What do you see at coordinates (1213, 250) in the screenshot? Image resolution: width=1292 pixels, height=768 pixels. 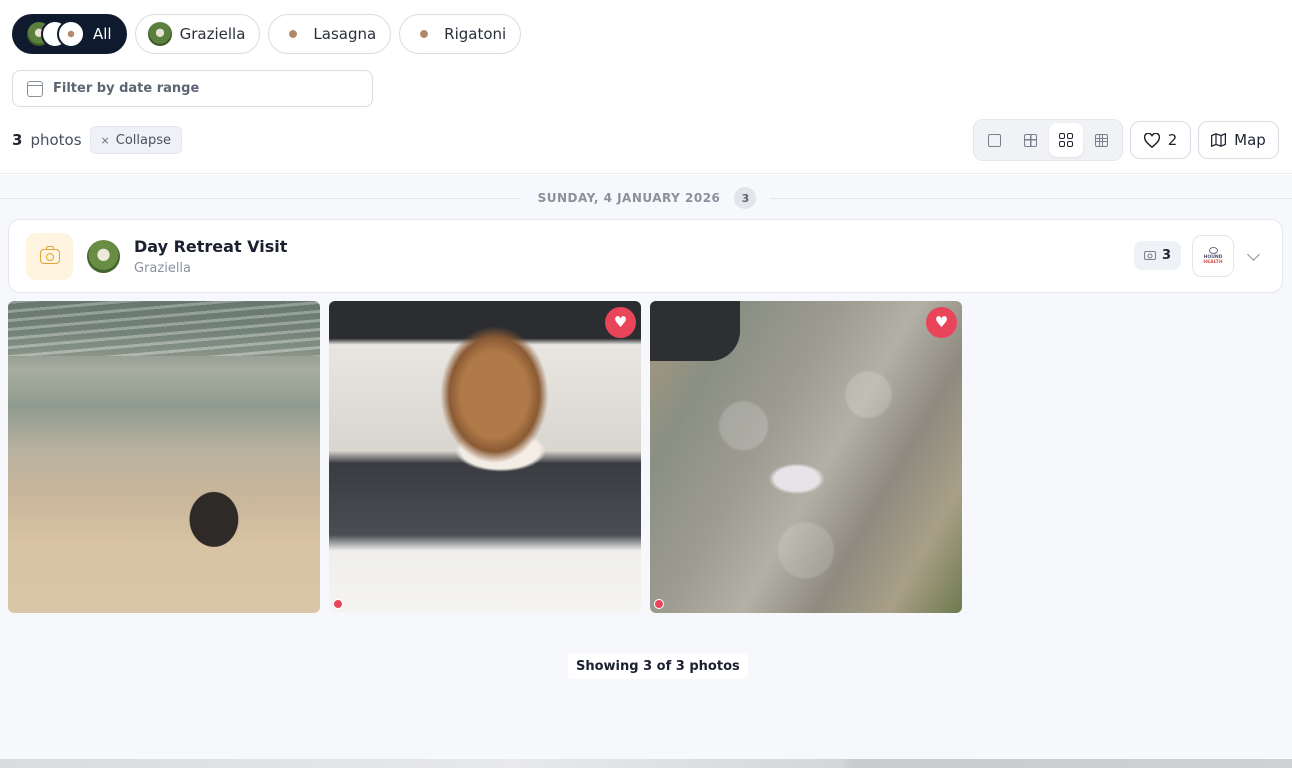 I see `paw-icon` at bounding box center [1213, 250].